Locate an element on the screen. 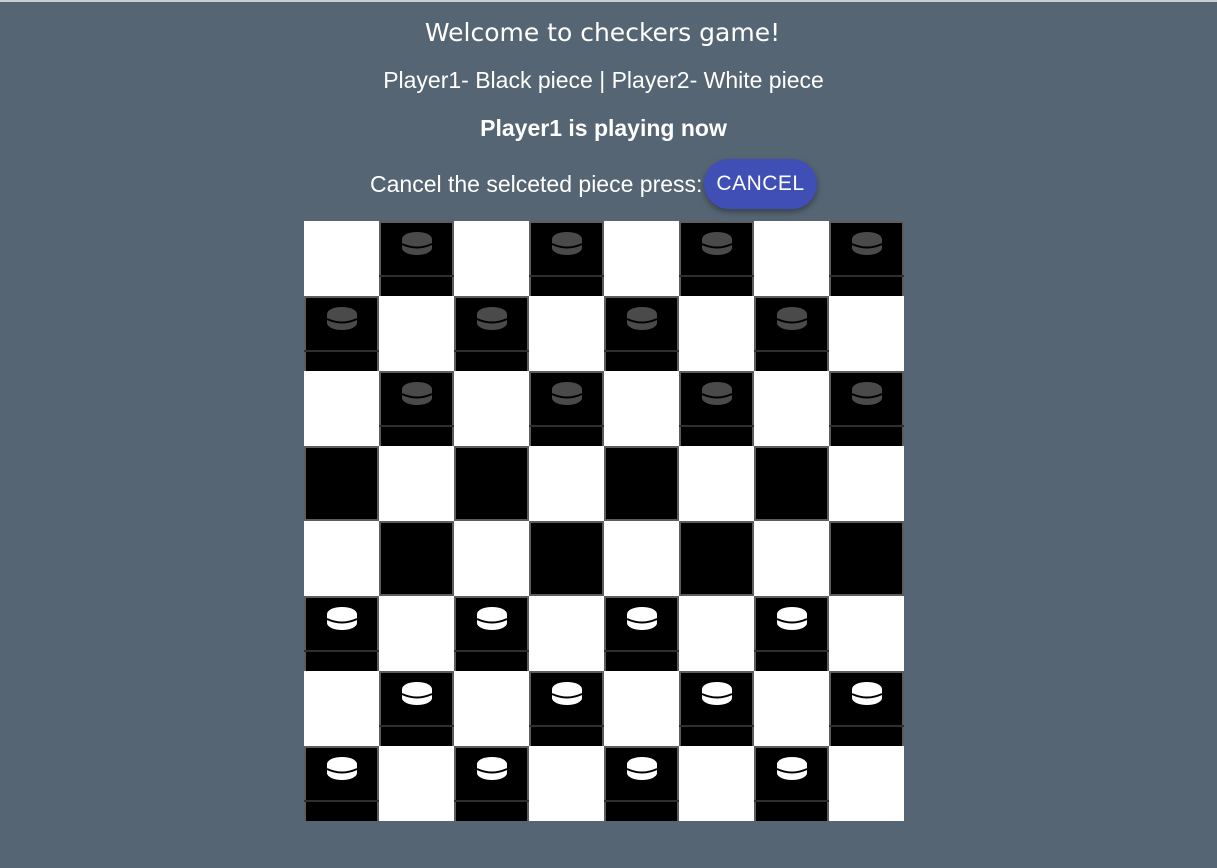  board-square-r8-c2 is located at coordinates (416, 783).